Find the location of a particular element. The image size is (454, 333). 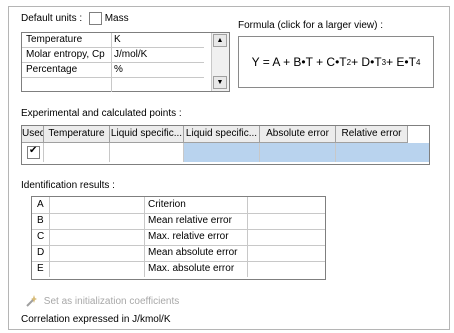

column-header-temperature: Temperature is located at coordinates (77, 134).